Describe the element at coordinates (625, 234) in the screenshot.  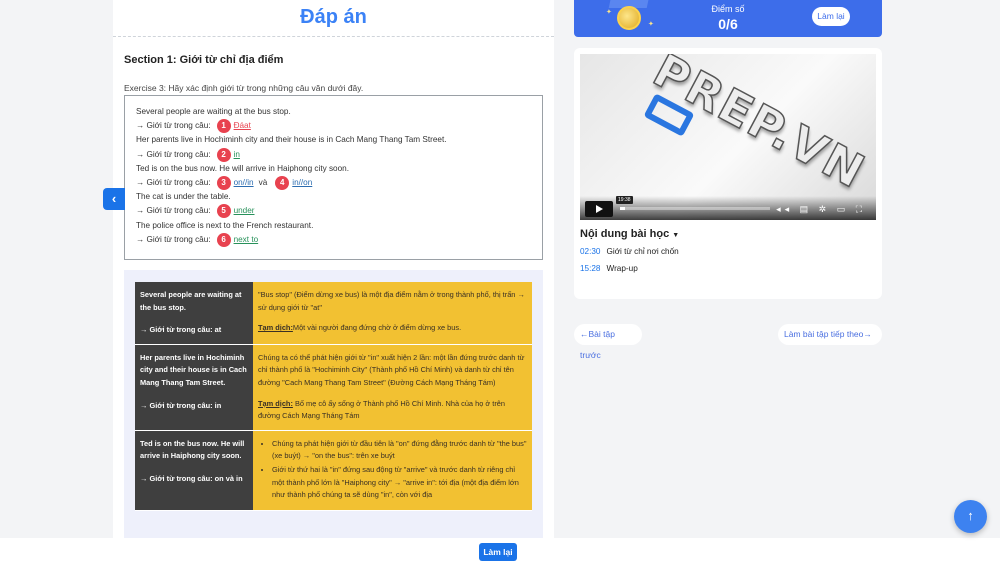
I see `lesson-heading-text: Nội dung bài học` at that location.